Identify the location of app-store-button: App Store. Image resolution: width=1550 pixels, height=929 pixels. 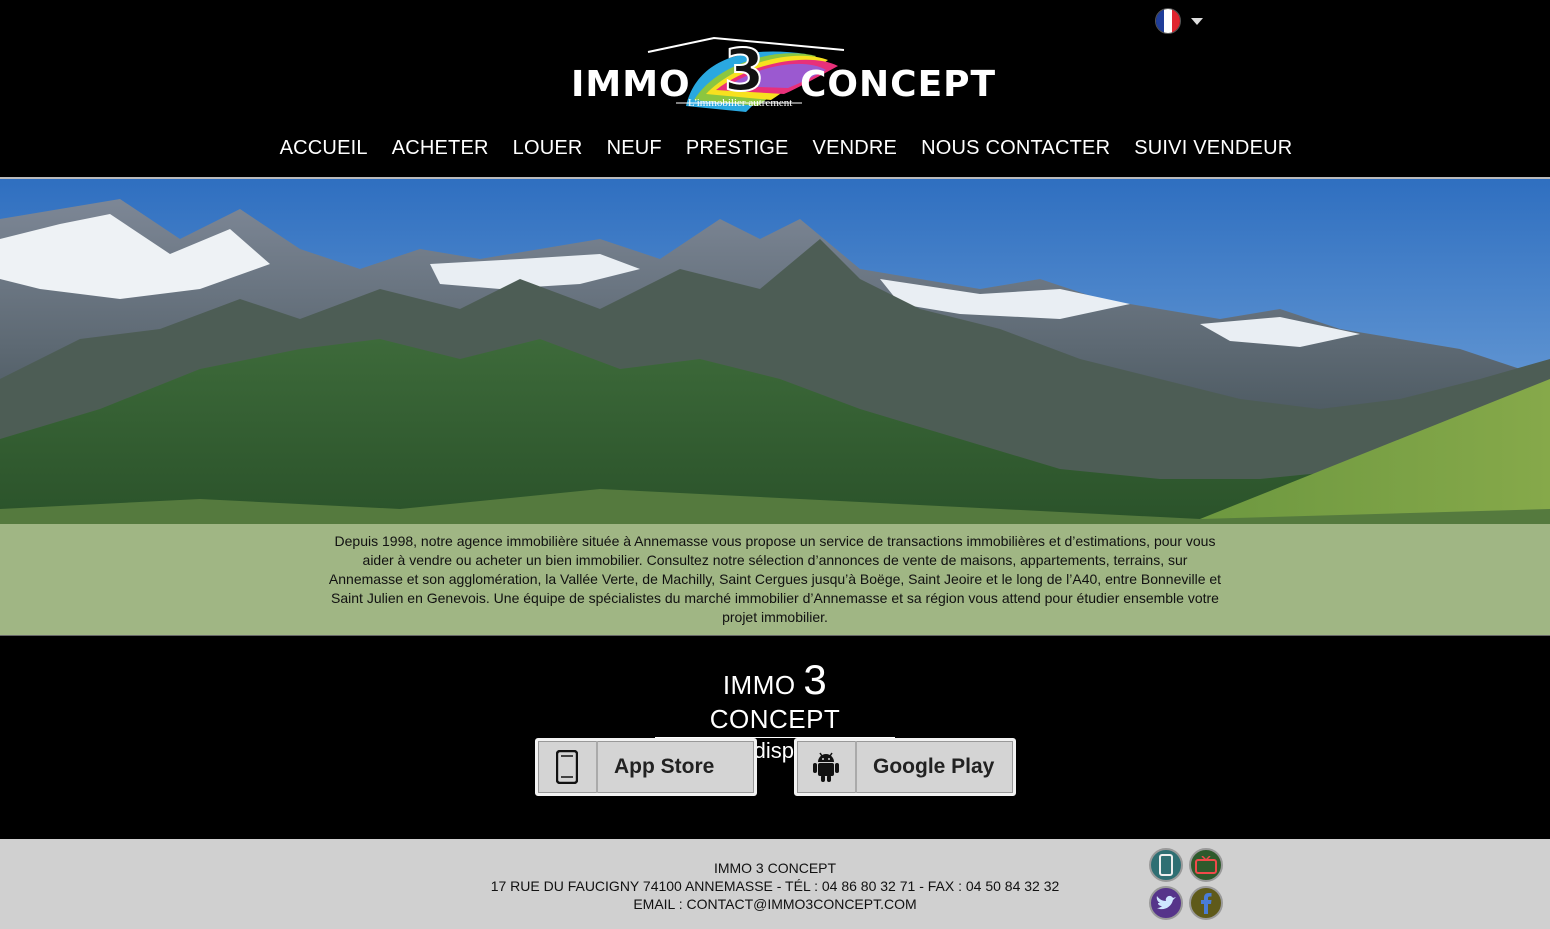
(646, 767).